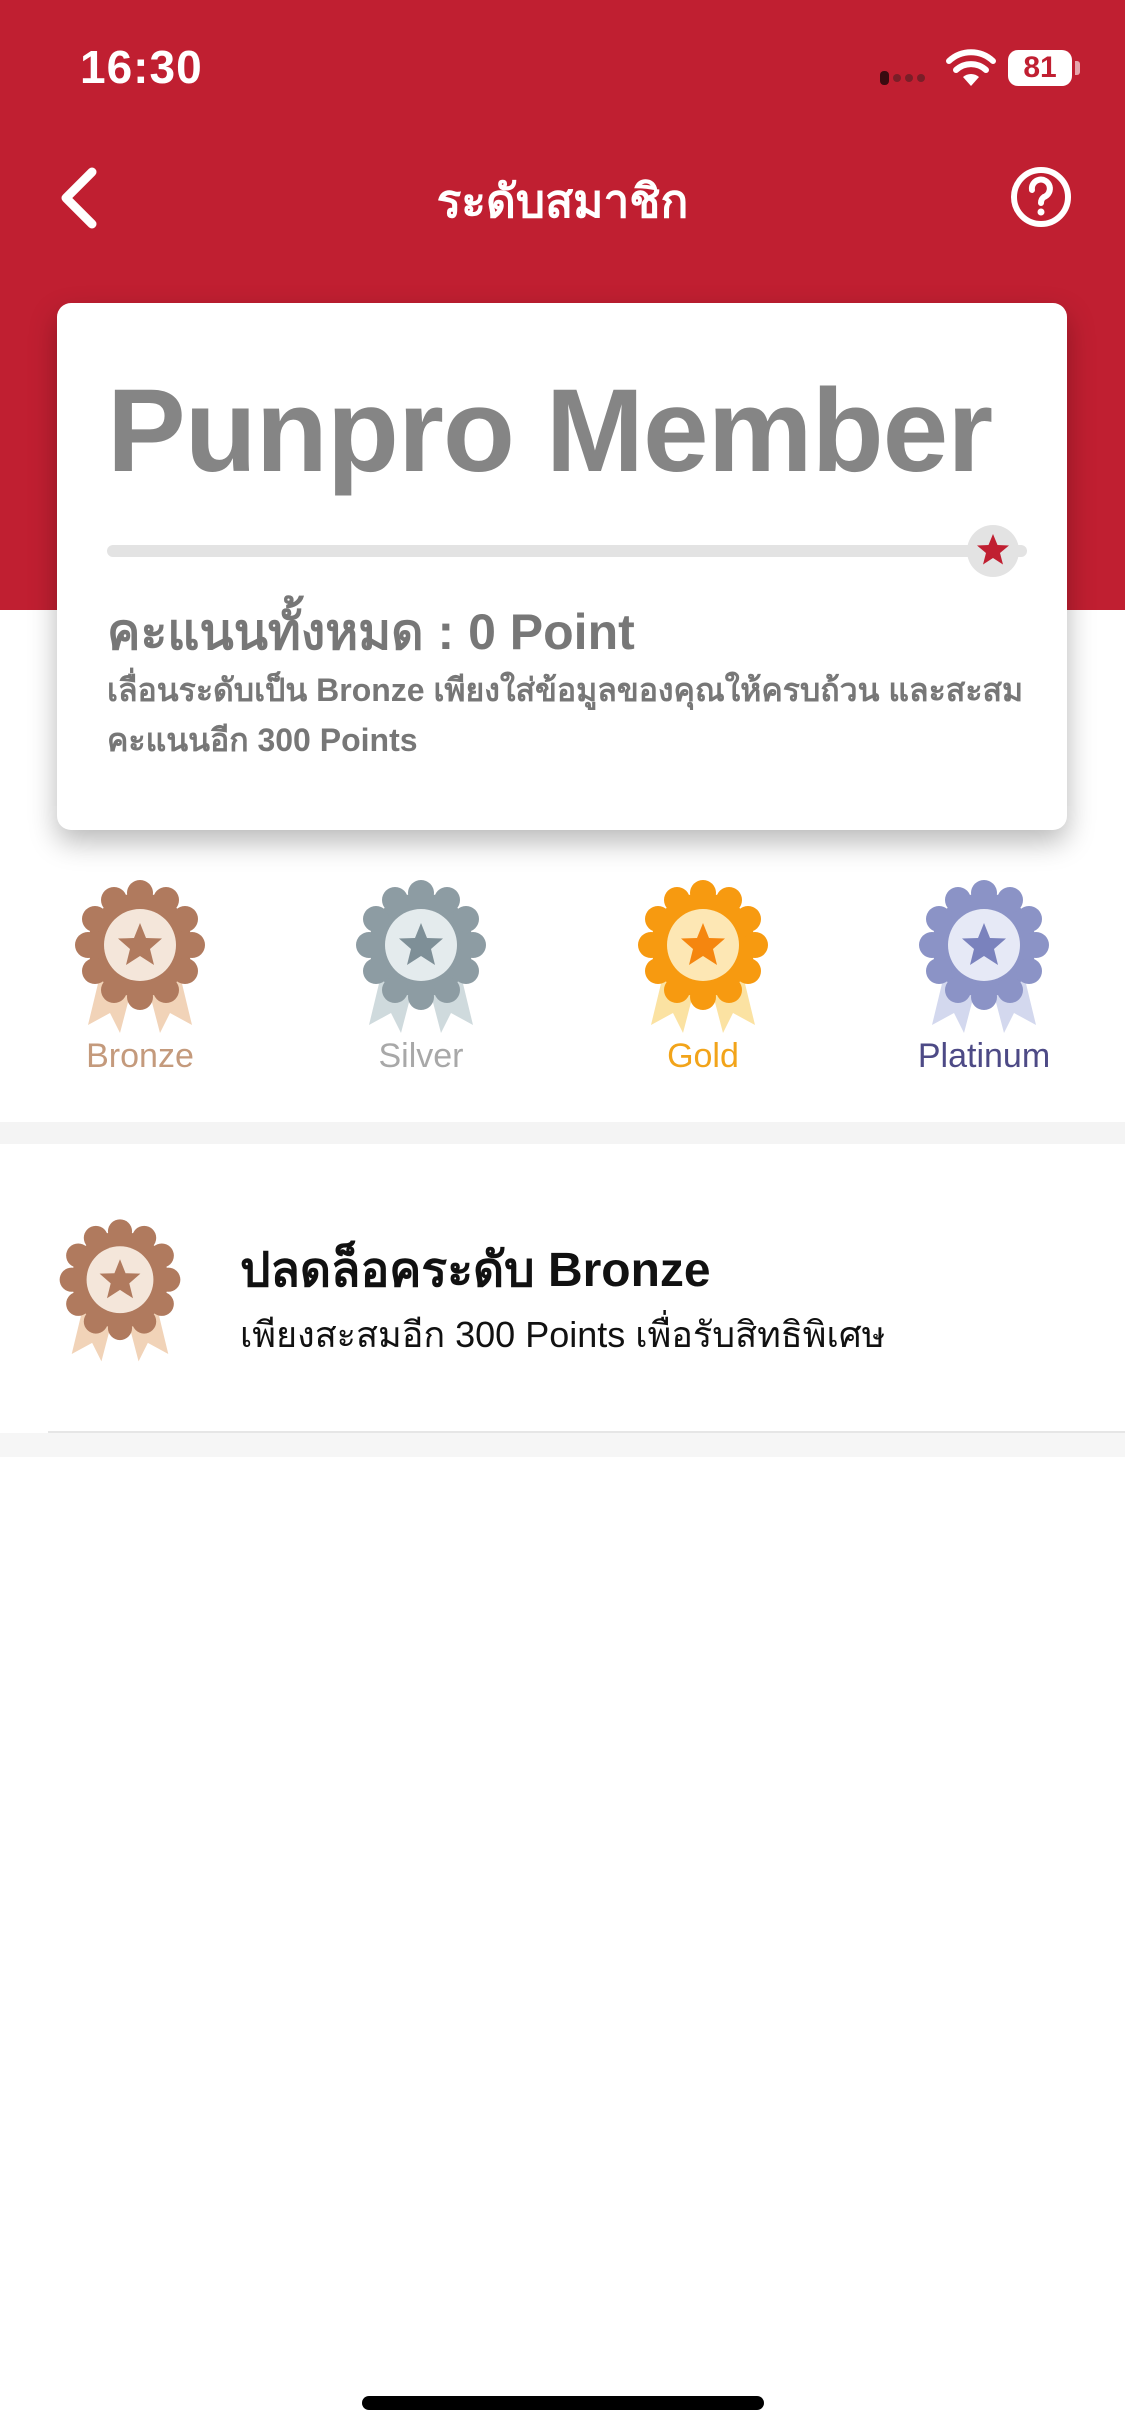 This screenshot has width=1125, height=2436. I want to click on unlock-title: ปลดล็อคระดับ Bronze, so click(475, 1270).